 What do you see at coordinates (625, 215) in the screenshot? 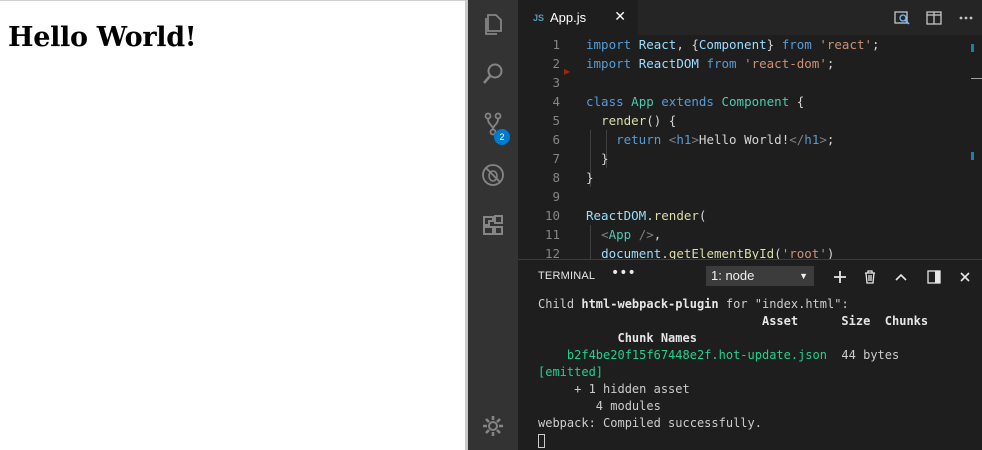
I see `code-line: 10 ReactDOM.render(` at bounding box center [625, 215].